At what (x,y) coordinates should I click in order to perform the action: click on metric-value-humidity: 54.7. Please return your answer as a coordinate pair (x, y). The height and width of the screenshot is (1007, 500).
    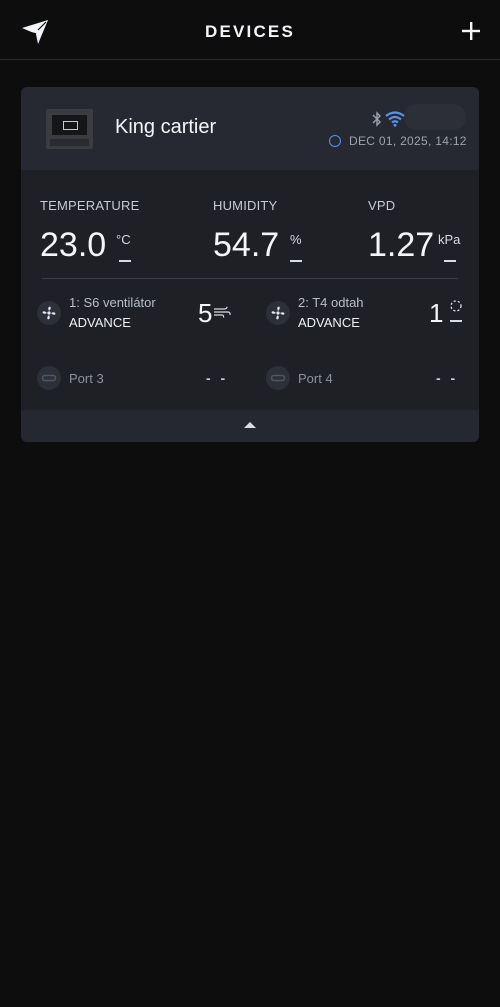
    Looking at the image, I should click on (246, 245).